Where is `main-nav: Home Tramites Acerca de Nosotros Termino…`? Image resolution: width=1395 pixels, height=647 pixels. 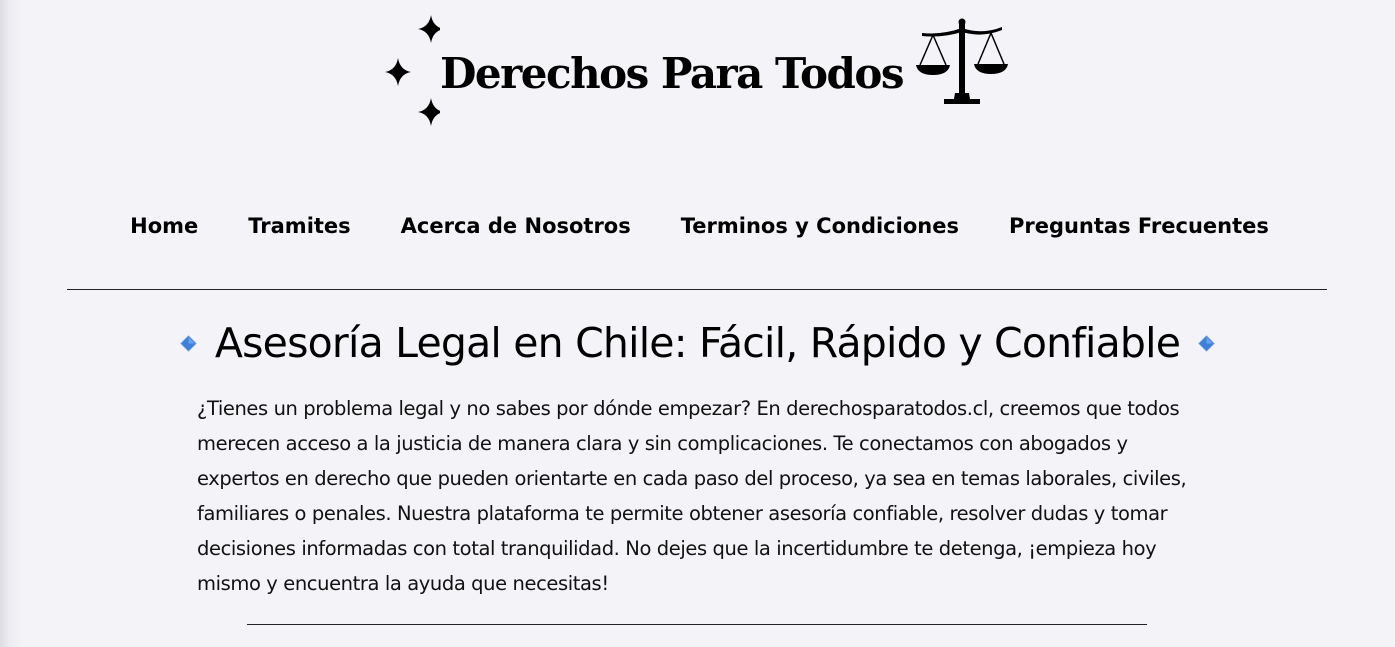
main-nav: Home Tramites Acerca de Nosotros Termino… is located at coordinates (697, 226).